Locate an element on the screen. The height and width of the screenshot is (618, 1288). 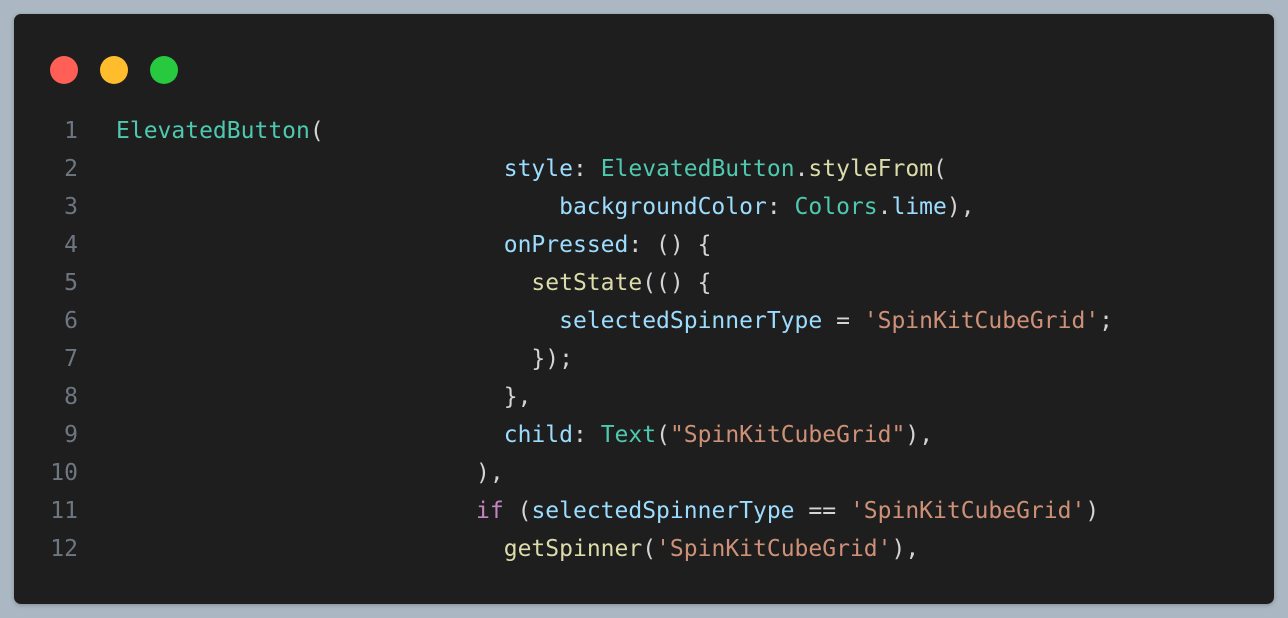
code-token: == is located at coordinates (822, 511).